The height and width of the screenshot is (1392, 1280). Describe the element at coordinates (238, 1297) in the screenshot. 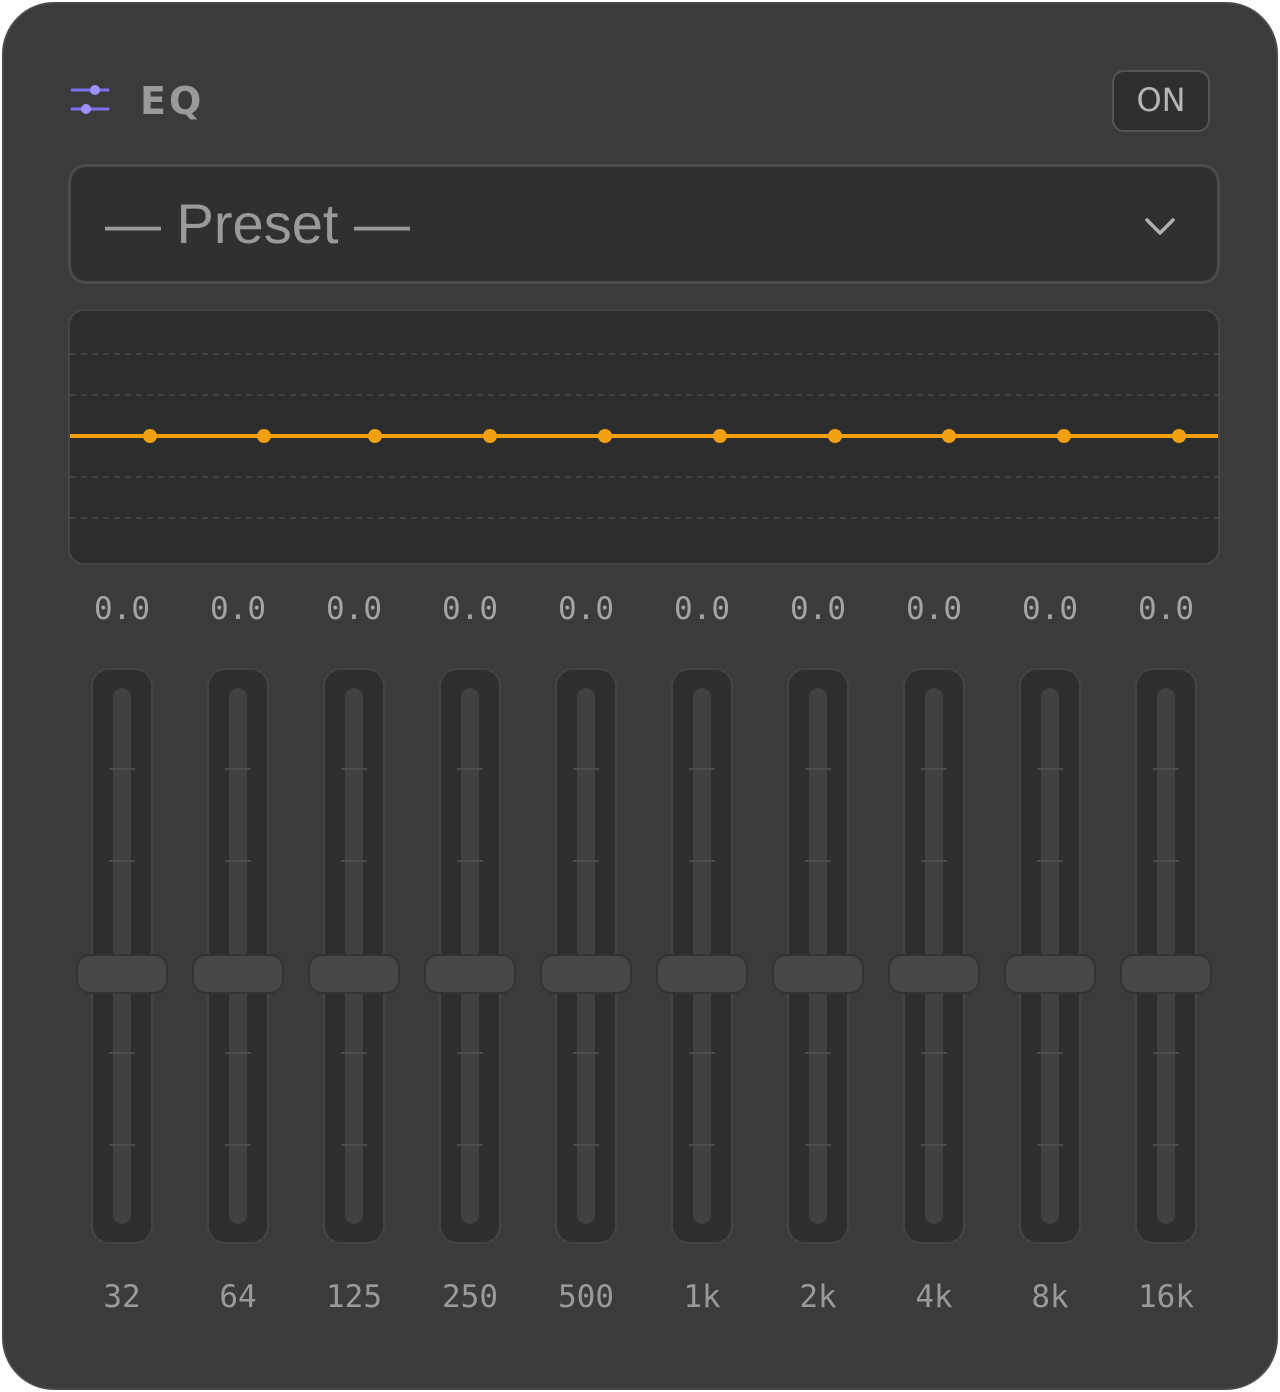

I see `band-frequency-label: 64` at that location.